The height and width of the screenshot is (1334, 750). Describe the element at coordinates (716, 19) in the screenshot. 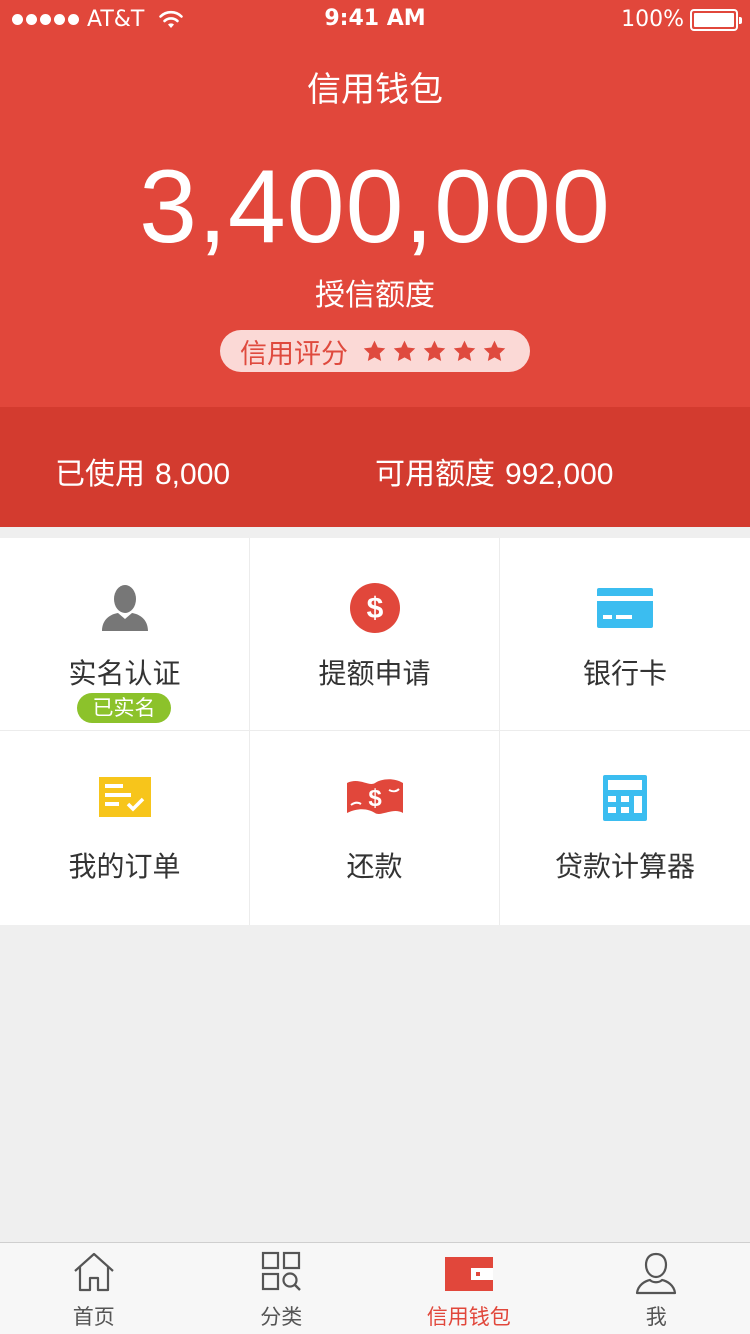

I see `battery-icon` at that location.